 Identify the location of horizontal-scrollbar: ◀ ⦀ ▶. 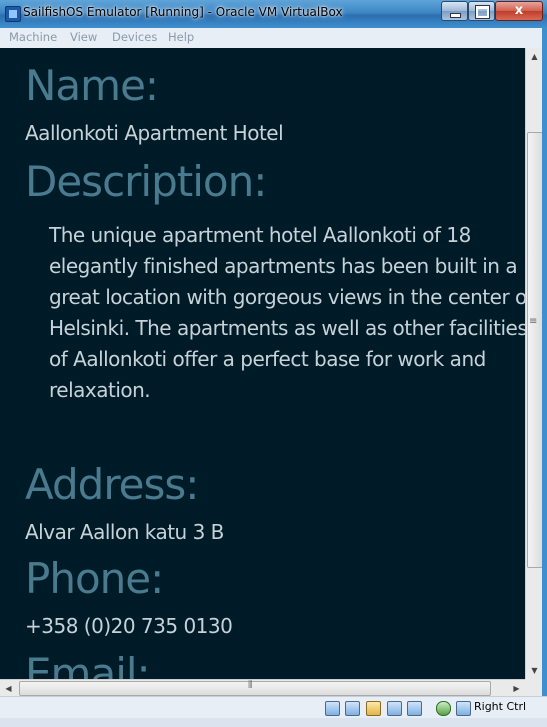
(262, 688).